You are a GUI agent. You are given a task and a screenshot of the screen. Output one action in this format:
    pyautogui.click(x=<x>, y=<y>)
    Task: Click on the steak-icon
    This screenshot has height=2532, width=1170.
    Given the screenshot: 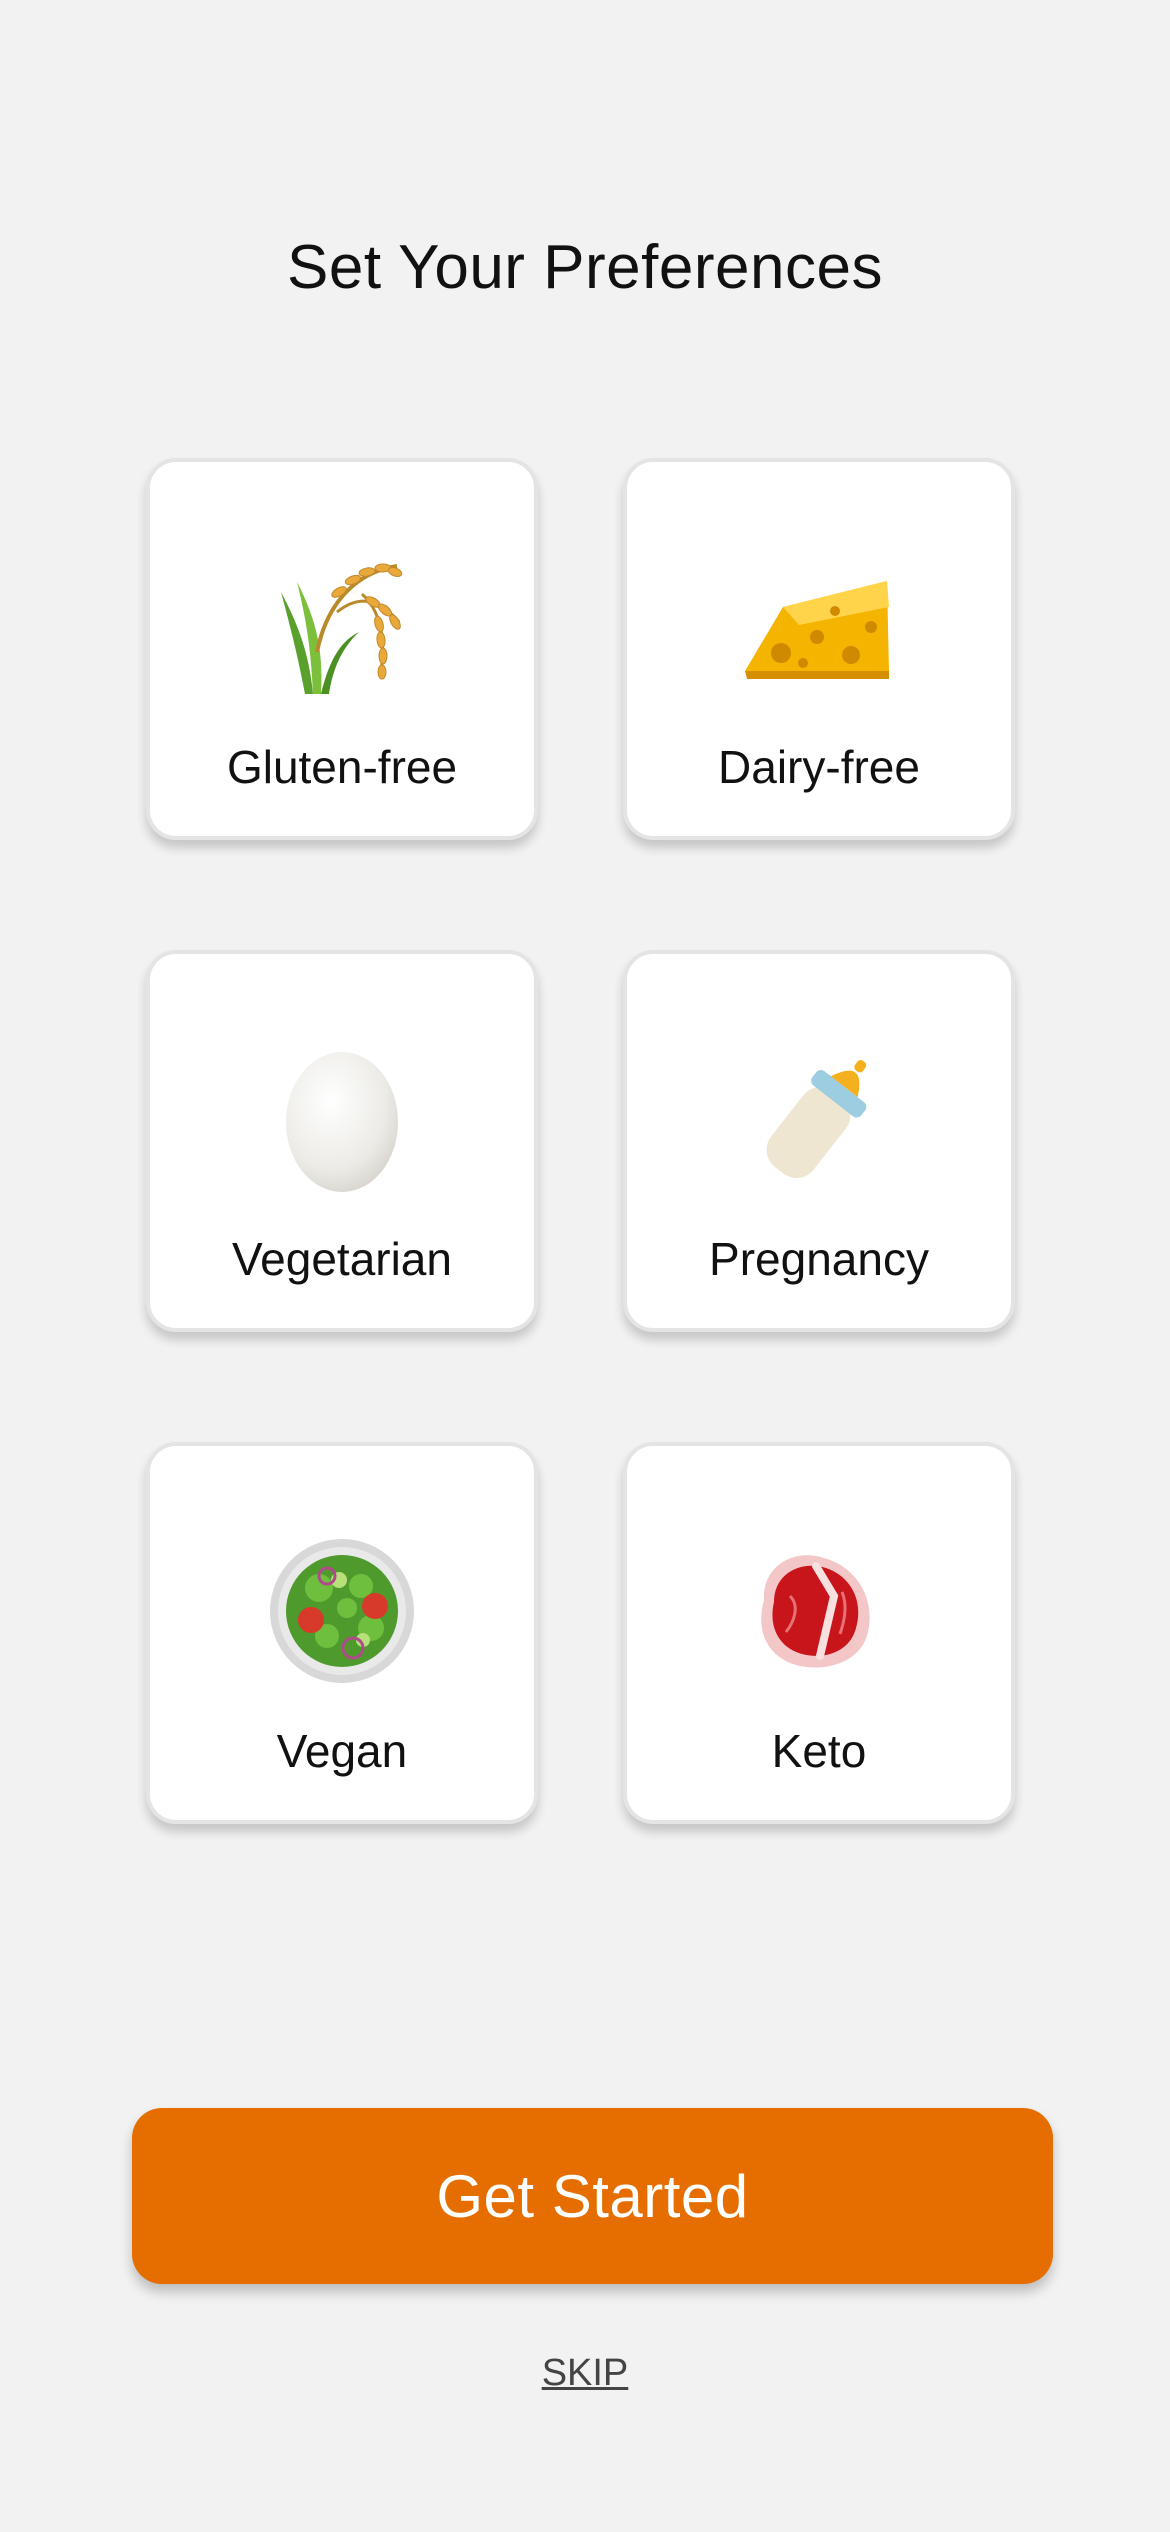 What is the action you would take?
    pyautogui.click(x=819, y=1611)
    